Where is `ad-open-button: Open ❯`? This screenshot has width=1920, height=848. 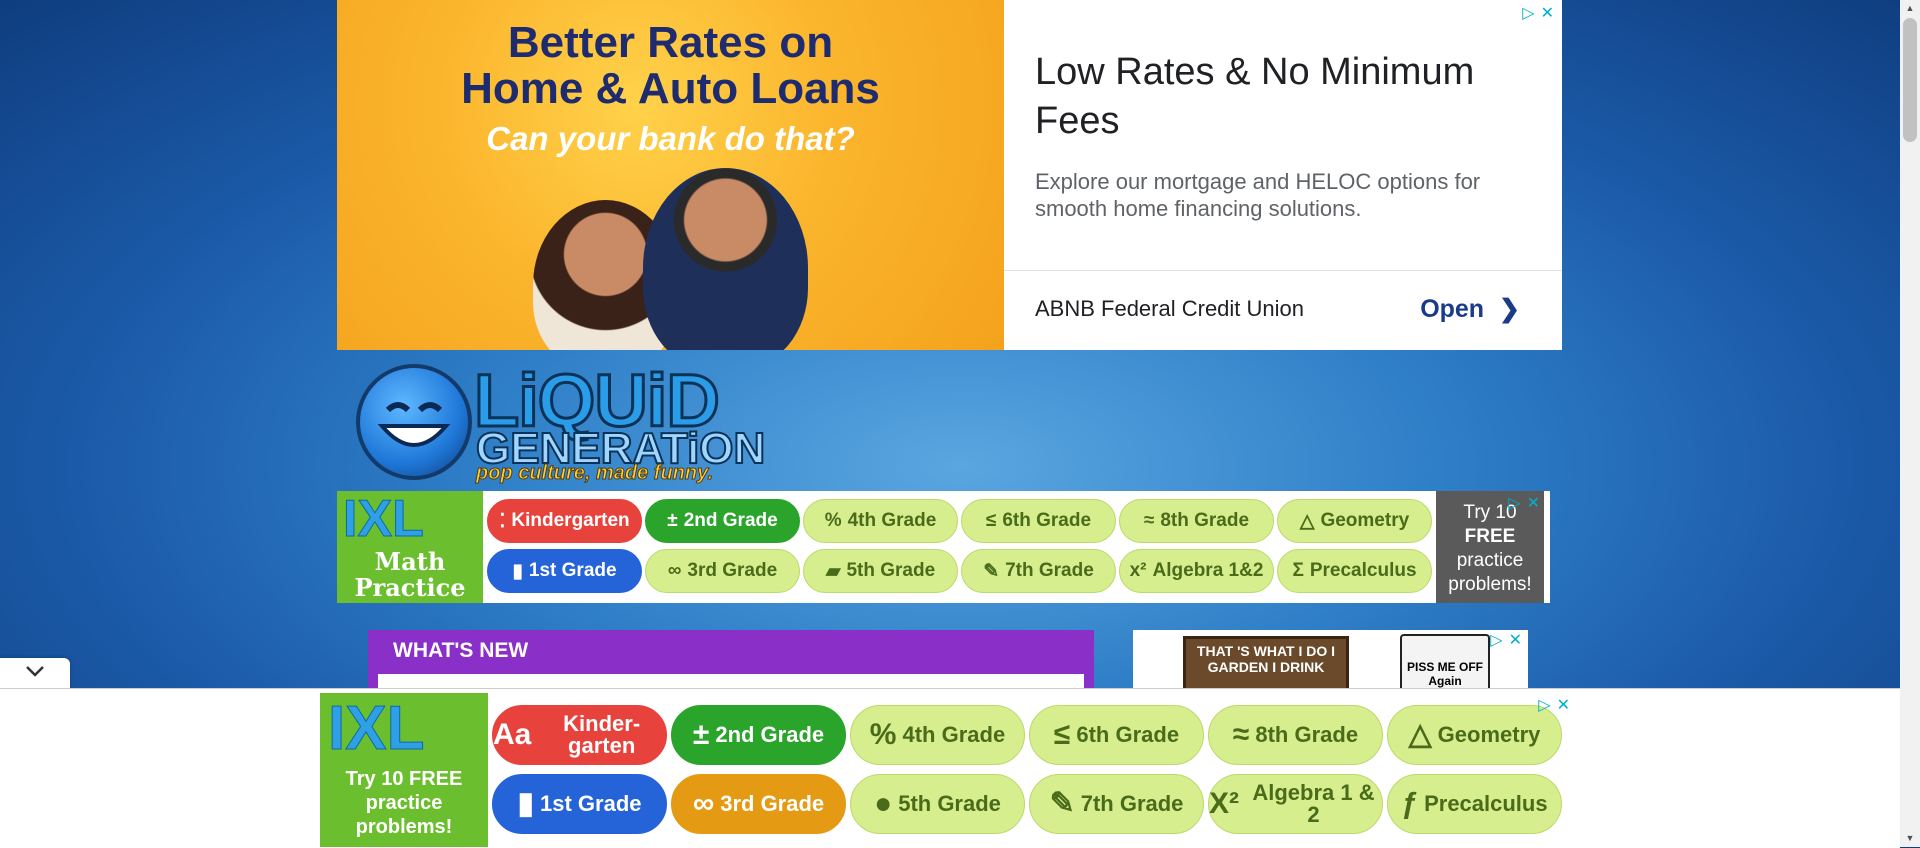
ad-open-button: Open ❯ is located at coordinates (1470, 309).